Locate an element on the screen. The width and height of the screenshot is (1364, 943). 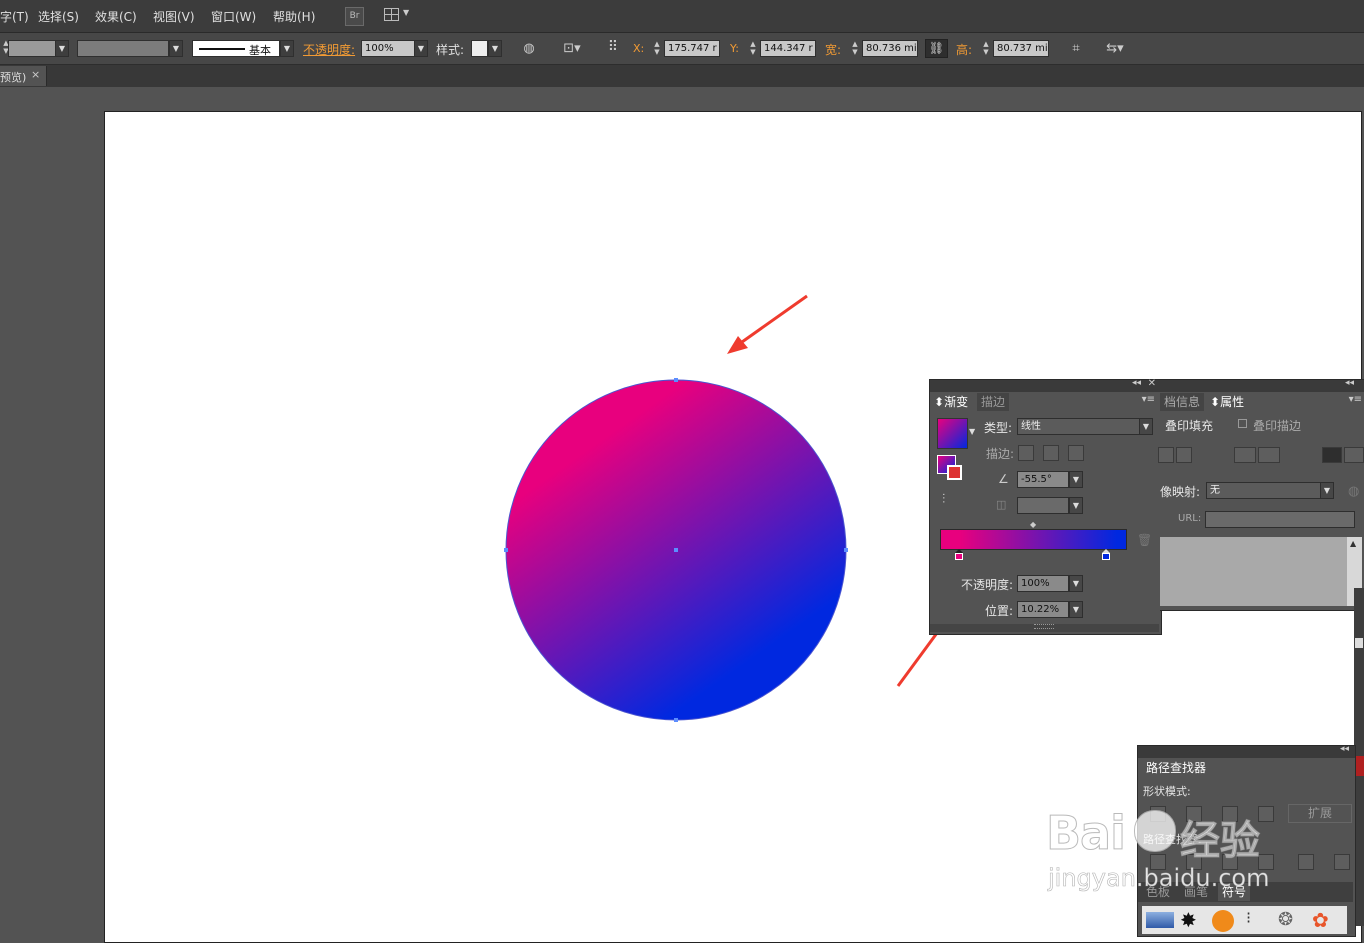
overprint-stroke-checkbox is located at coordinates (1242, 423).